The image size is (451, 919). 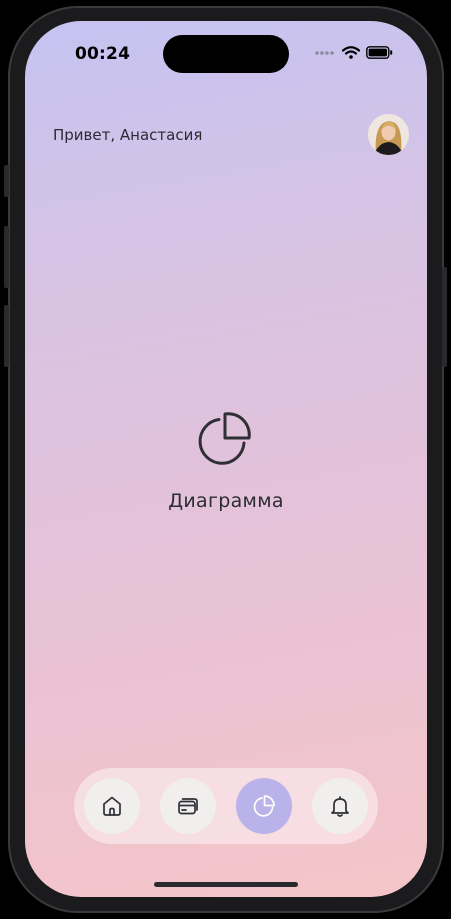 I want to click on home-icon, so click(x=112, y=806).